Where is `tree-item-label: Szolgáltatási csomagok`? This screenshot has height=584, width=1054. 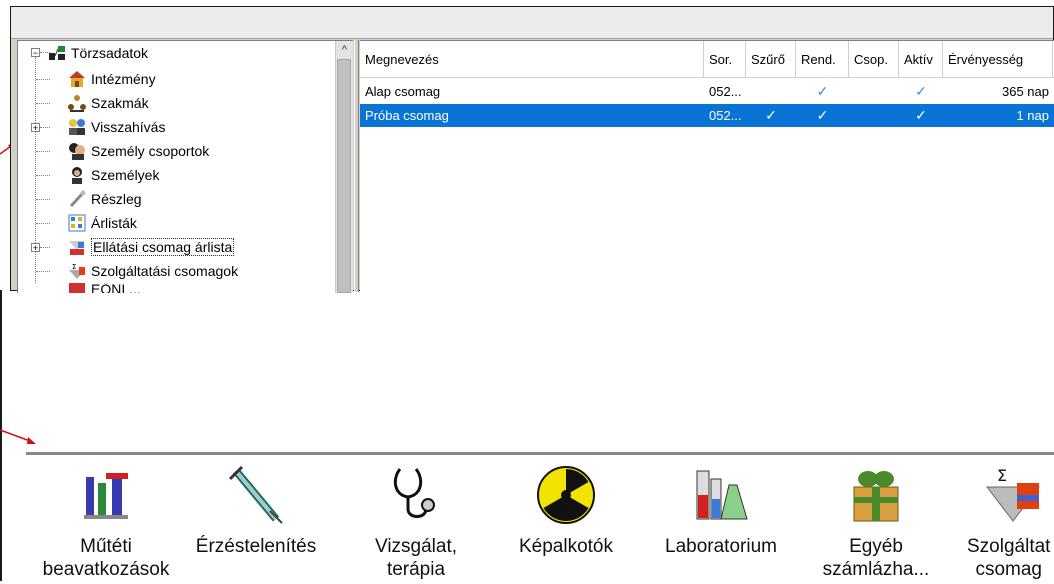 tree-item-label: Szolgáltatási csomagok is located at coordinates (165, 271).